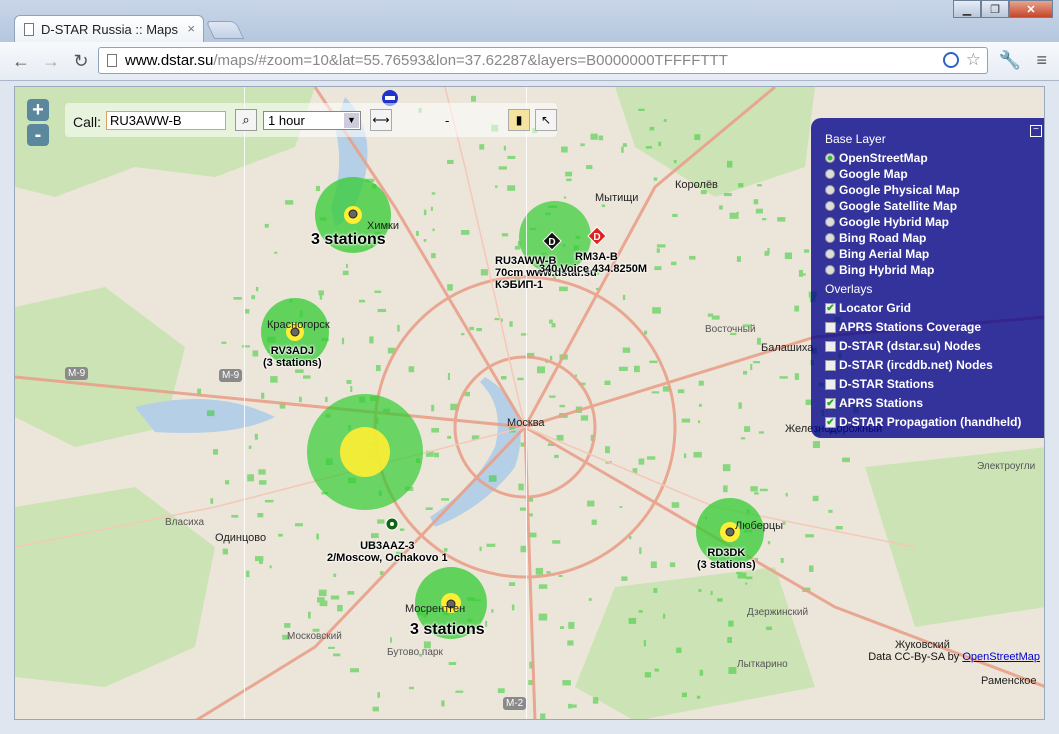 Image resolution: width=1059 pixels, height=734 pixels. What do you see at coordinates (552, 241) in the screenshot?
I see `dstar-node-icon: D` at bounding box center [552, 241].